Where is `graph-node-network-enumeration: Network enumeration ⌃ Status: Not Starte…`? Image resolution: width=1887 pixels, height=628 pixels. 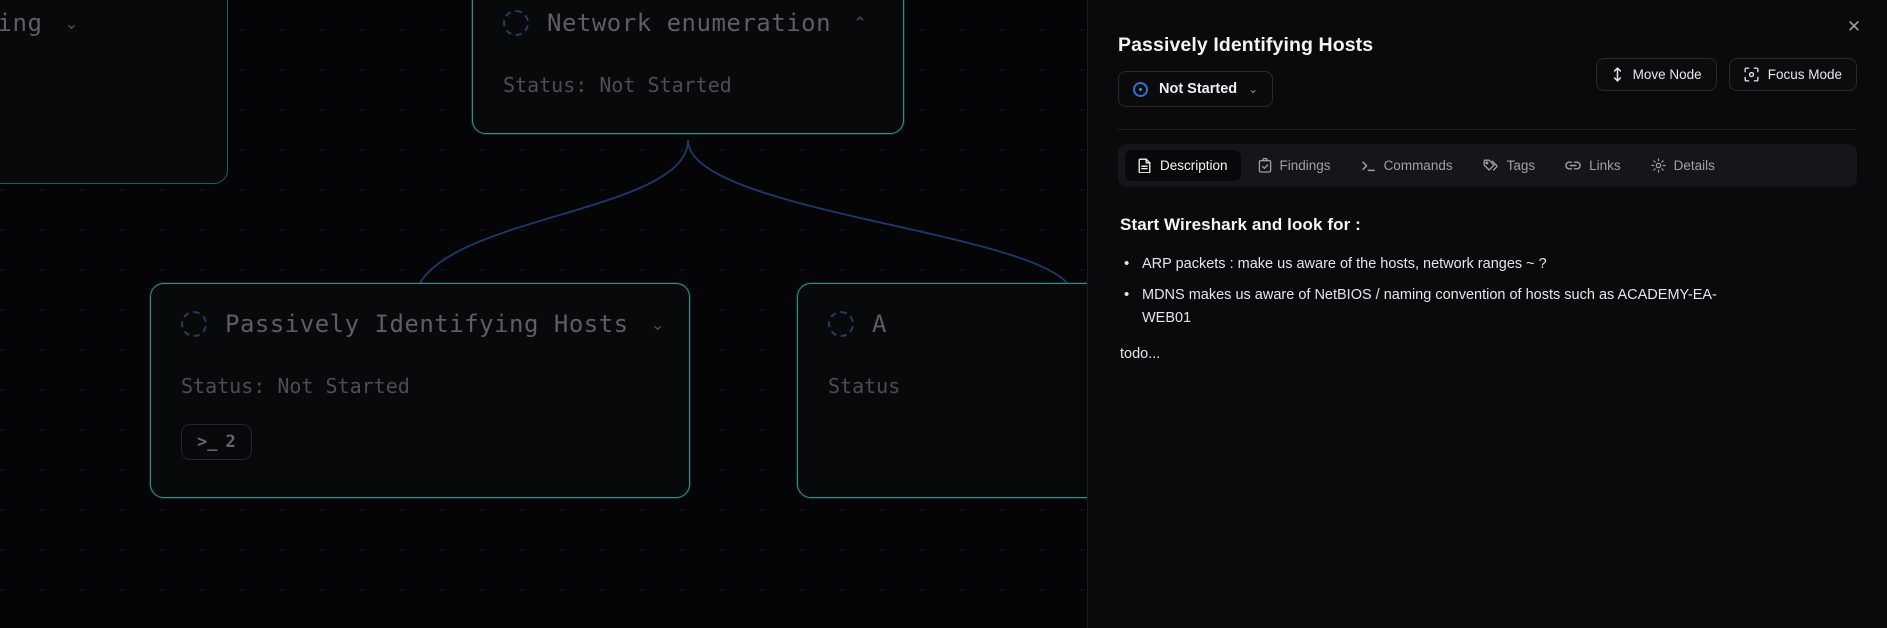
graph-node-network-enumeration: Network enumeration ⌃ Status: Not Starte… is located at coordinates (688, 67).